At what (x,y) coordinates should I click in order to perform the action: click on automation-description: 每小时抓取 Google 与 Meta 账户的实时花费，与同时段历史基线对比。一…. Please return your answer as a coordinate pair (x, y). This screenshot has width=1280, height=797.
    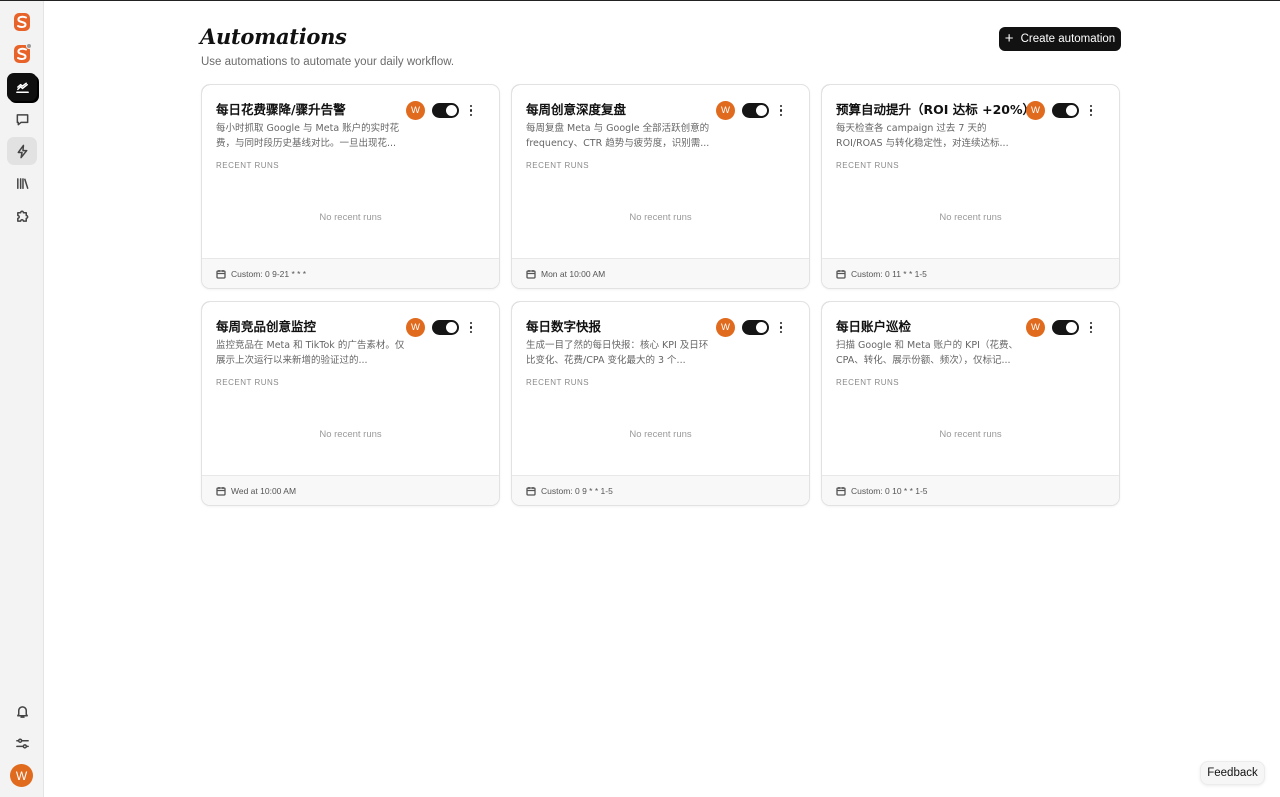
    Looking at the image, I should click on (308, 136).